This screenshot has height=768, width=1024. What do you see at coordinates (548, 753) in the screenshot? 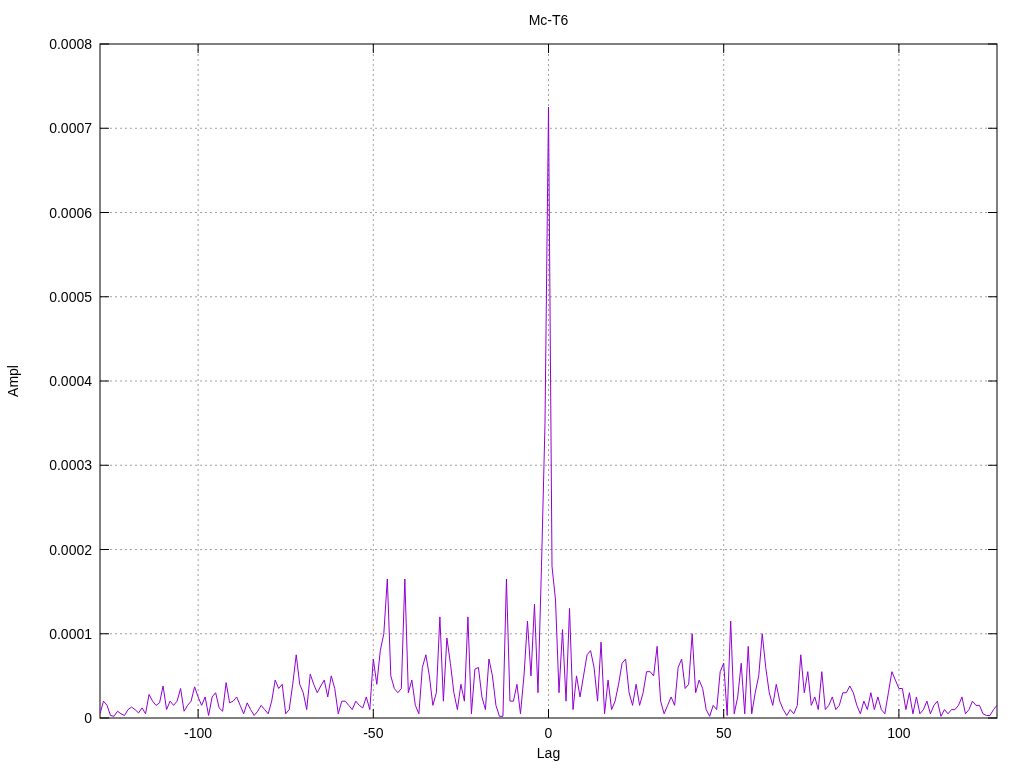
I see `x-axis-label: Lag` at bounding box center [548, 753].